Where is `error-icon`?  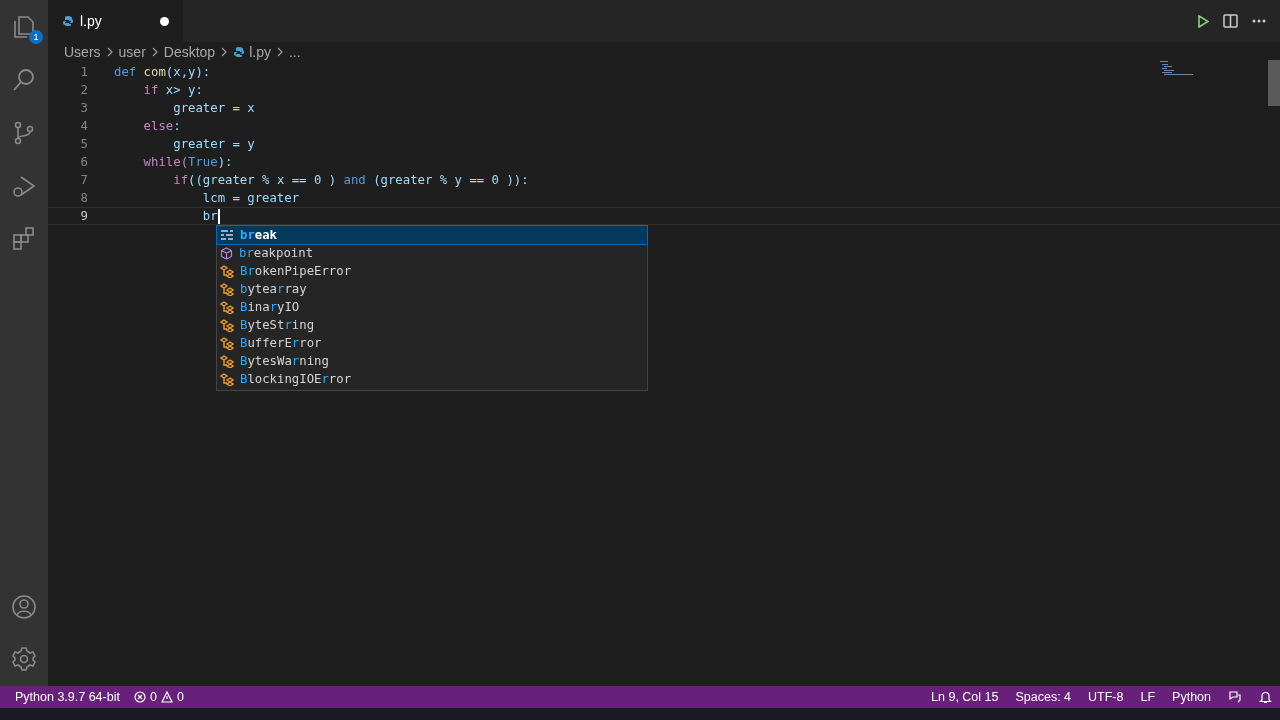
error-icon is located at coordinates (139, 697).